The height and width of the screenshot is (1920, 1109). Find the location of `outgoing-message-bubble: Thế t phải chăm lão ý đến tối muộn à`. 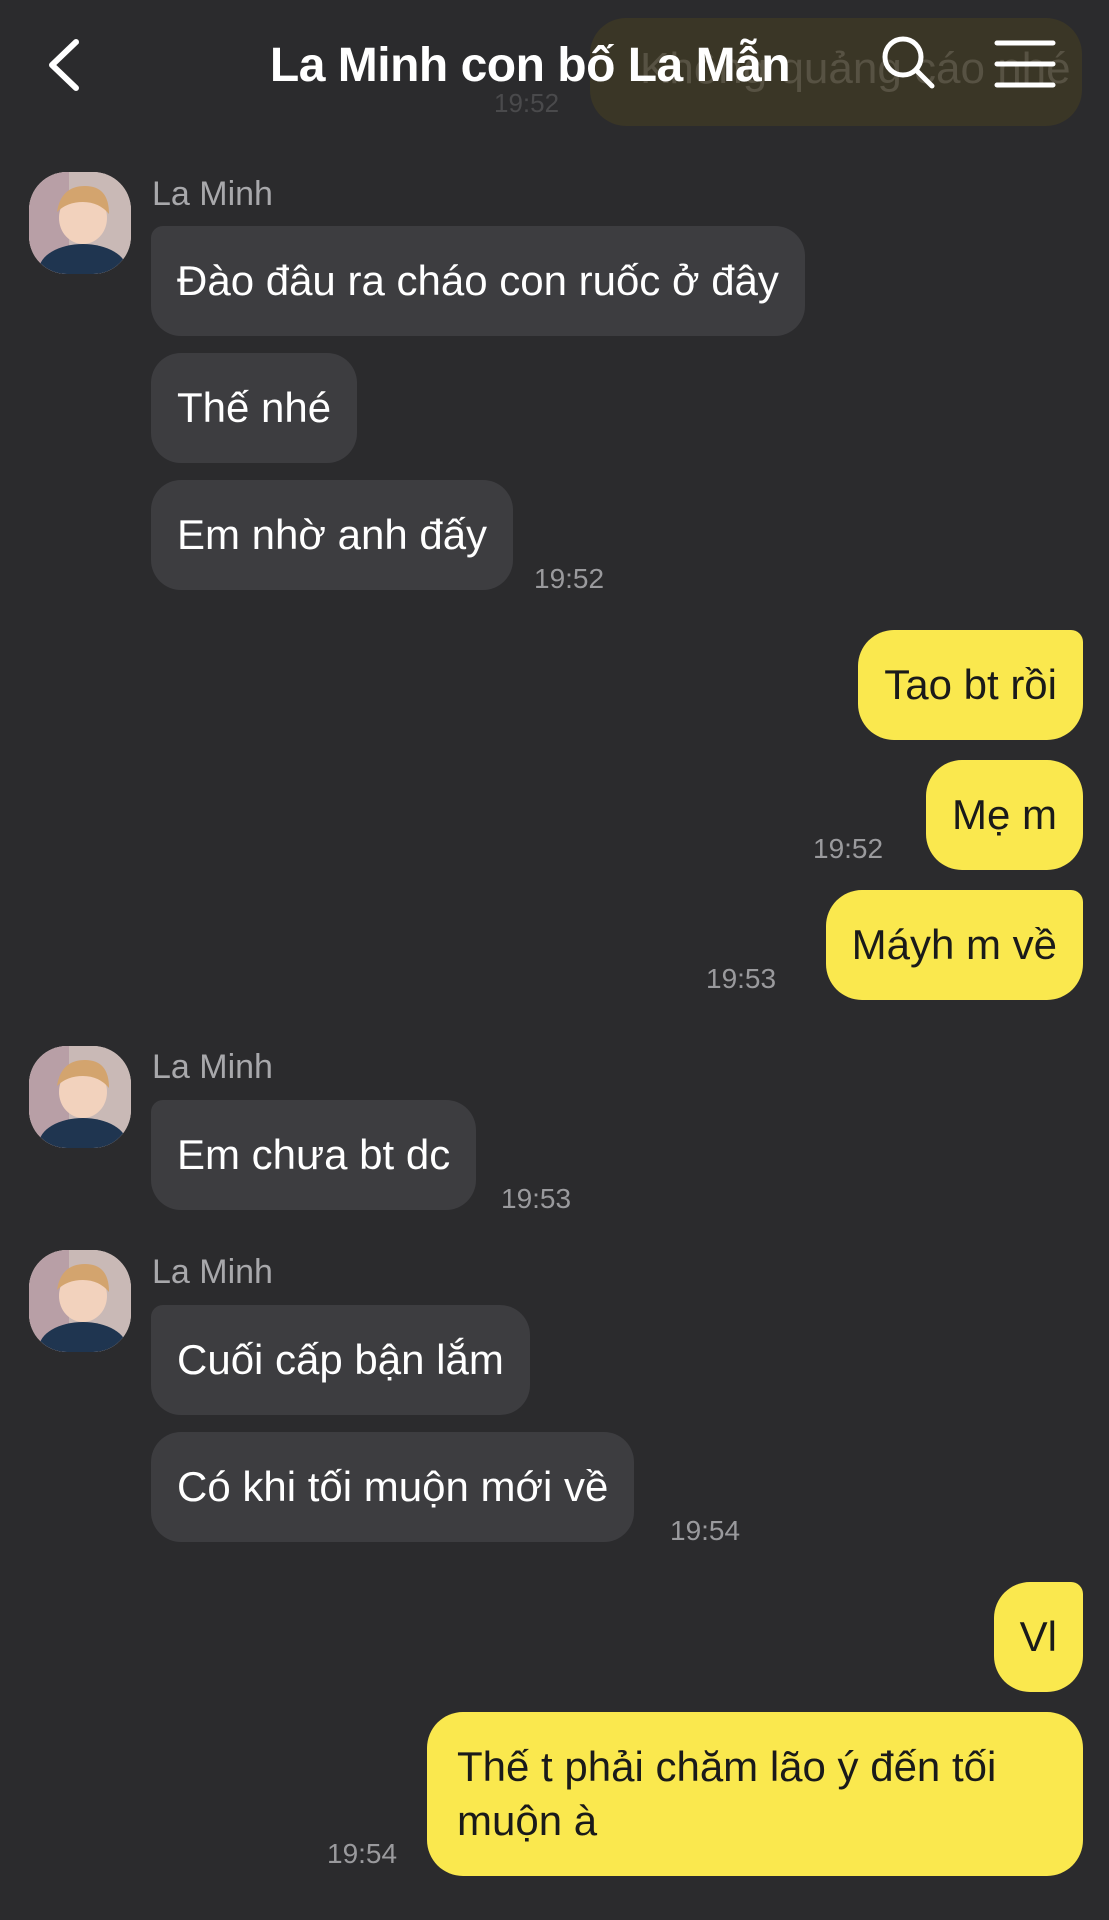

outgoing-message-bubble: Thế t phải chăm lão ý đến tối muộn à is located at coordinates (755, 1794).